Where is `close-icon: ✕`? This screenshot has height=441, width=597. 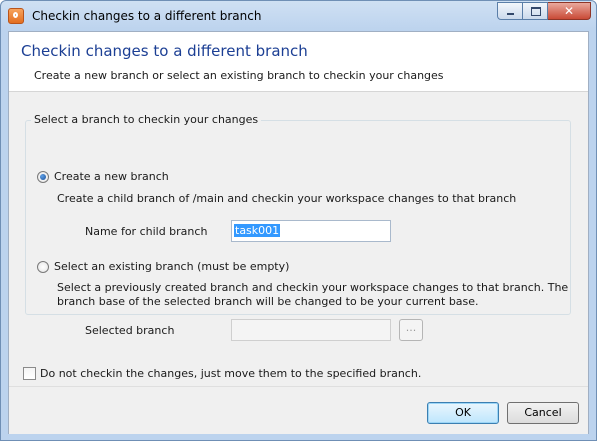 close-icon: ✕ is located at coordinates (569, 11).